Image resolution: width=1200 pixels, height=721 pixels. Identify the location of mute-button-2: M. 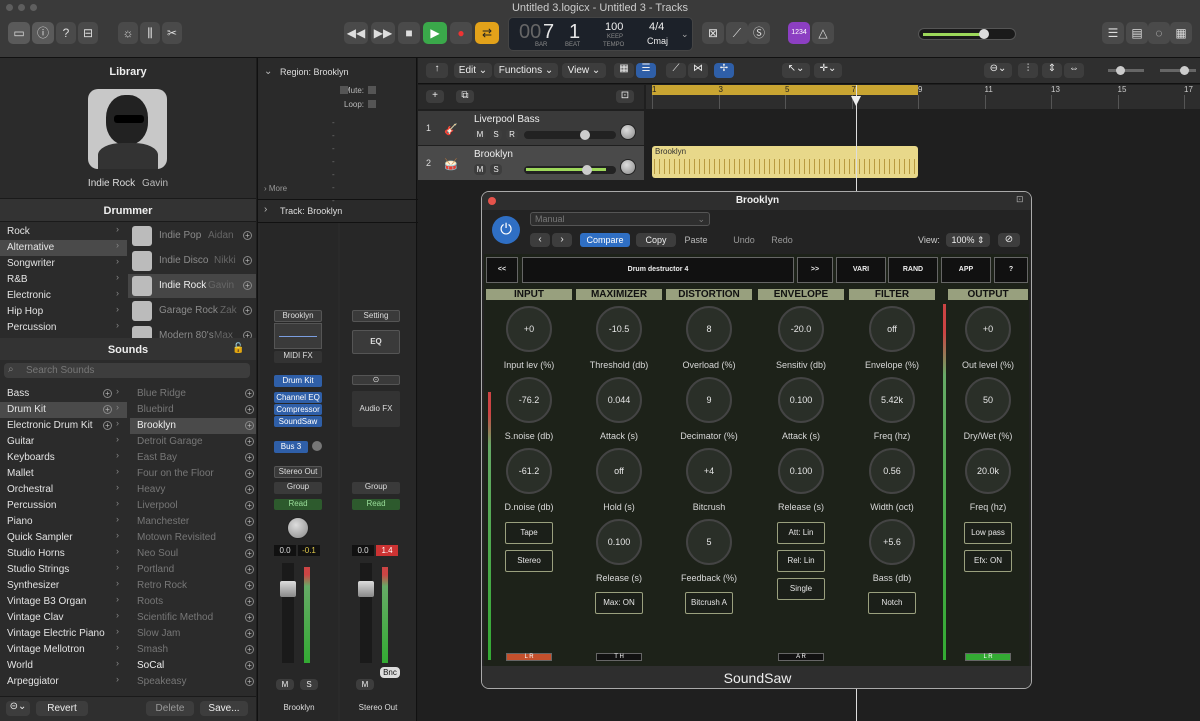
(365, 684).